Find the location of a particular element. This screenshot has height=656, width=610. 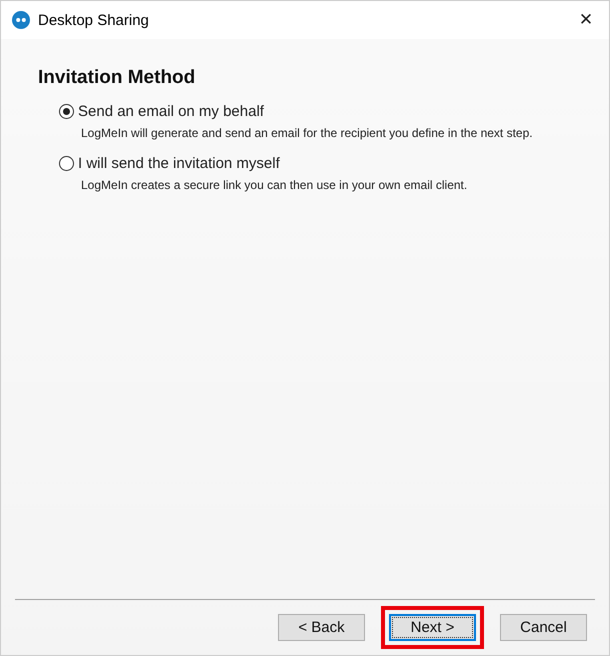

page-heading: Invitation Method is located at coordinates (117, 78).